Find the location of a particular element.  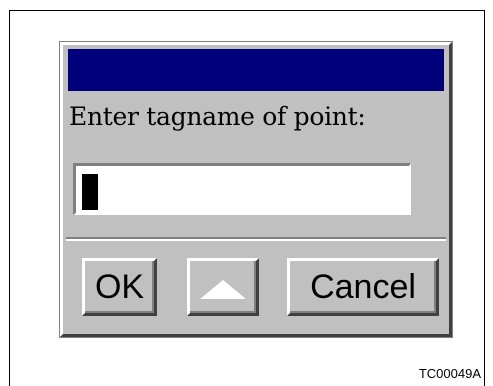

text-cursor is located at coordinates (90, 192).